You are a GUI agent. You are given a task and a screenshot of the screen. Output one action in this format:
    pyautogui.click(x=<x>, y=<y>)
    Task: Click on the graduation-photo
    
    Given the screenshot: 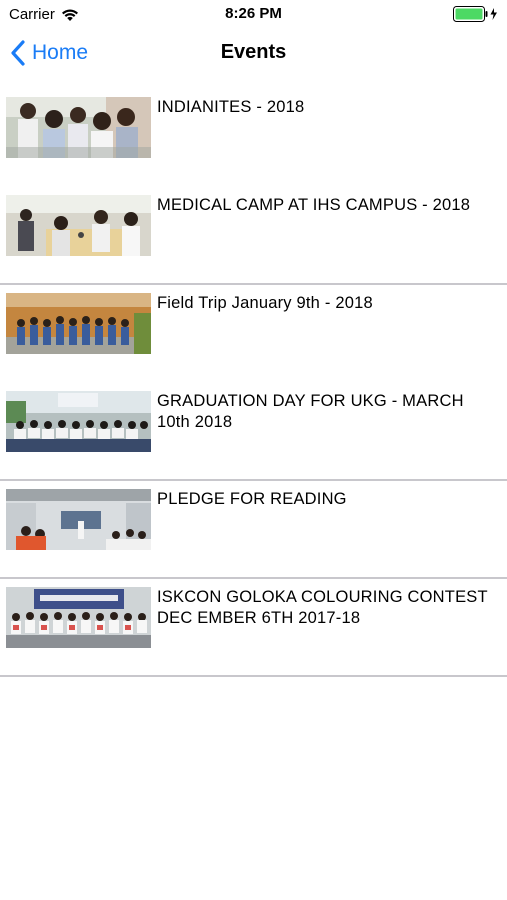 What is the action you would take?
    pyautogui.click(x=78, y=421)
    